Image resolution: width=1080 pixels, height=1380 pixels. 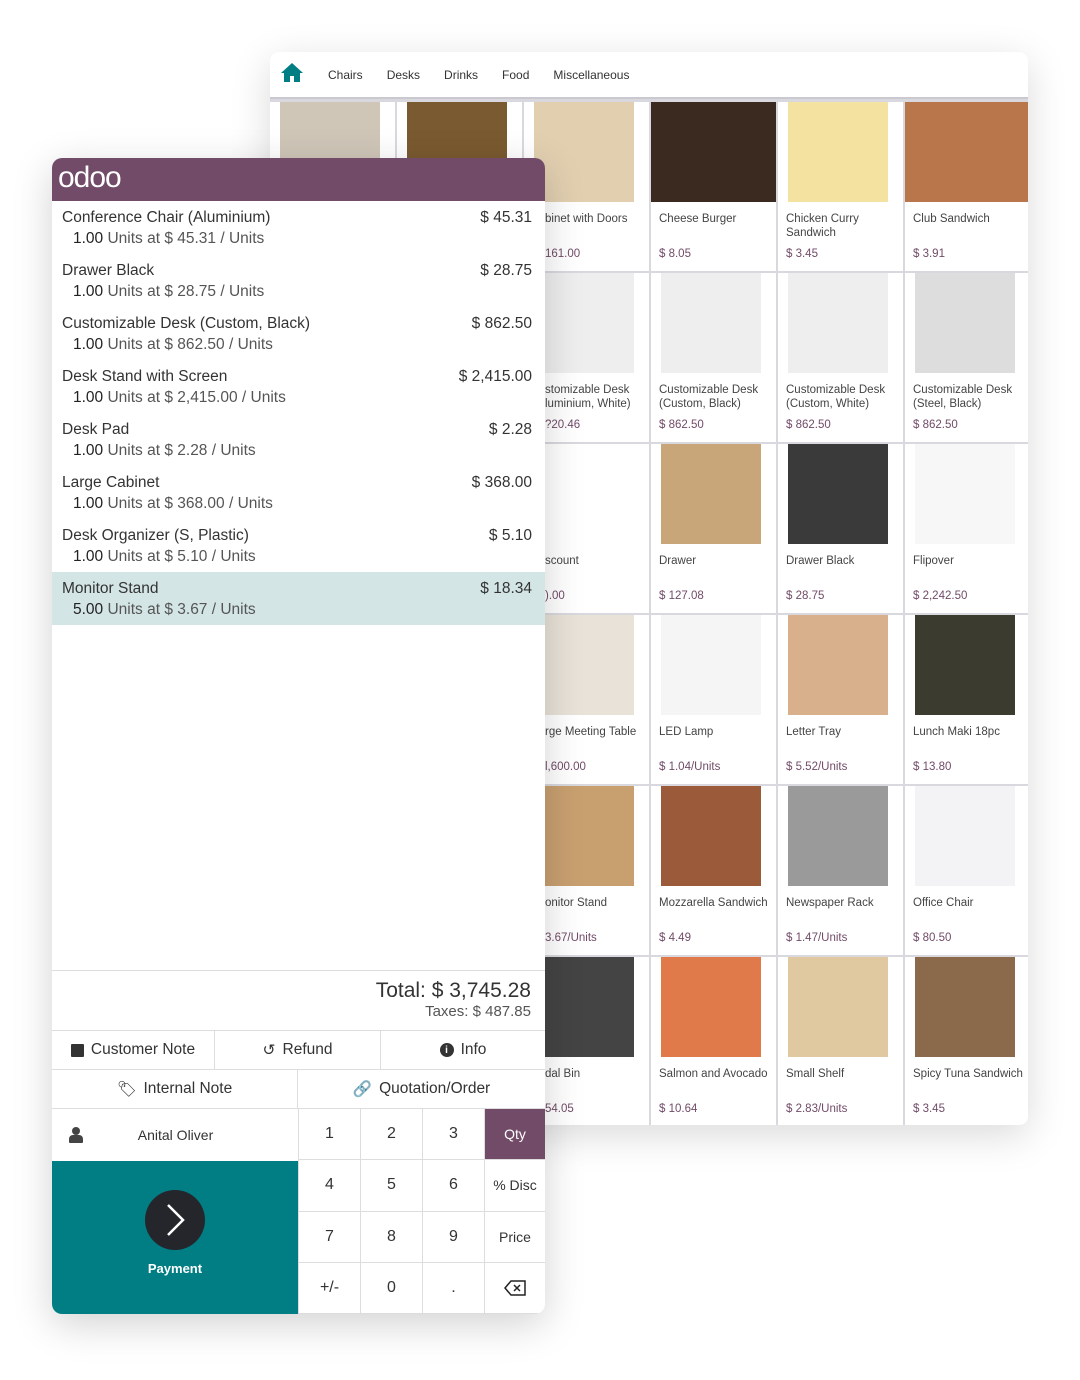 What do you see at coordinates (713, 870) in the screenshot?
I see `product-card: Mozzarella Sandwich $ 4.49` at bounding box center [713, 870].